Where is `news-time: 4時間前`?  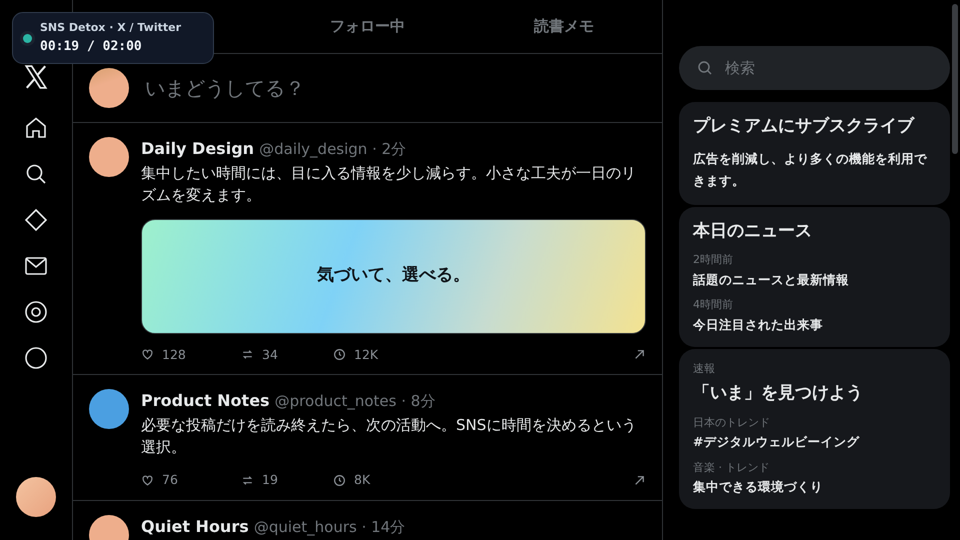
news-time: 4時間前 is located at coordinates (713, 305).